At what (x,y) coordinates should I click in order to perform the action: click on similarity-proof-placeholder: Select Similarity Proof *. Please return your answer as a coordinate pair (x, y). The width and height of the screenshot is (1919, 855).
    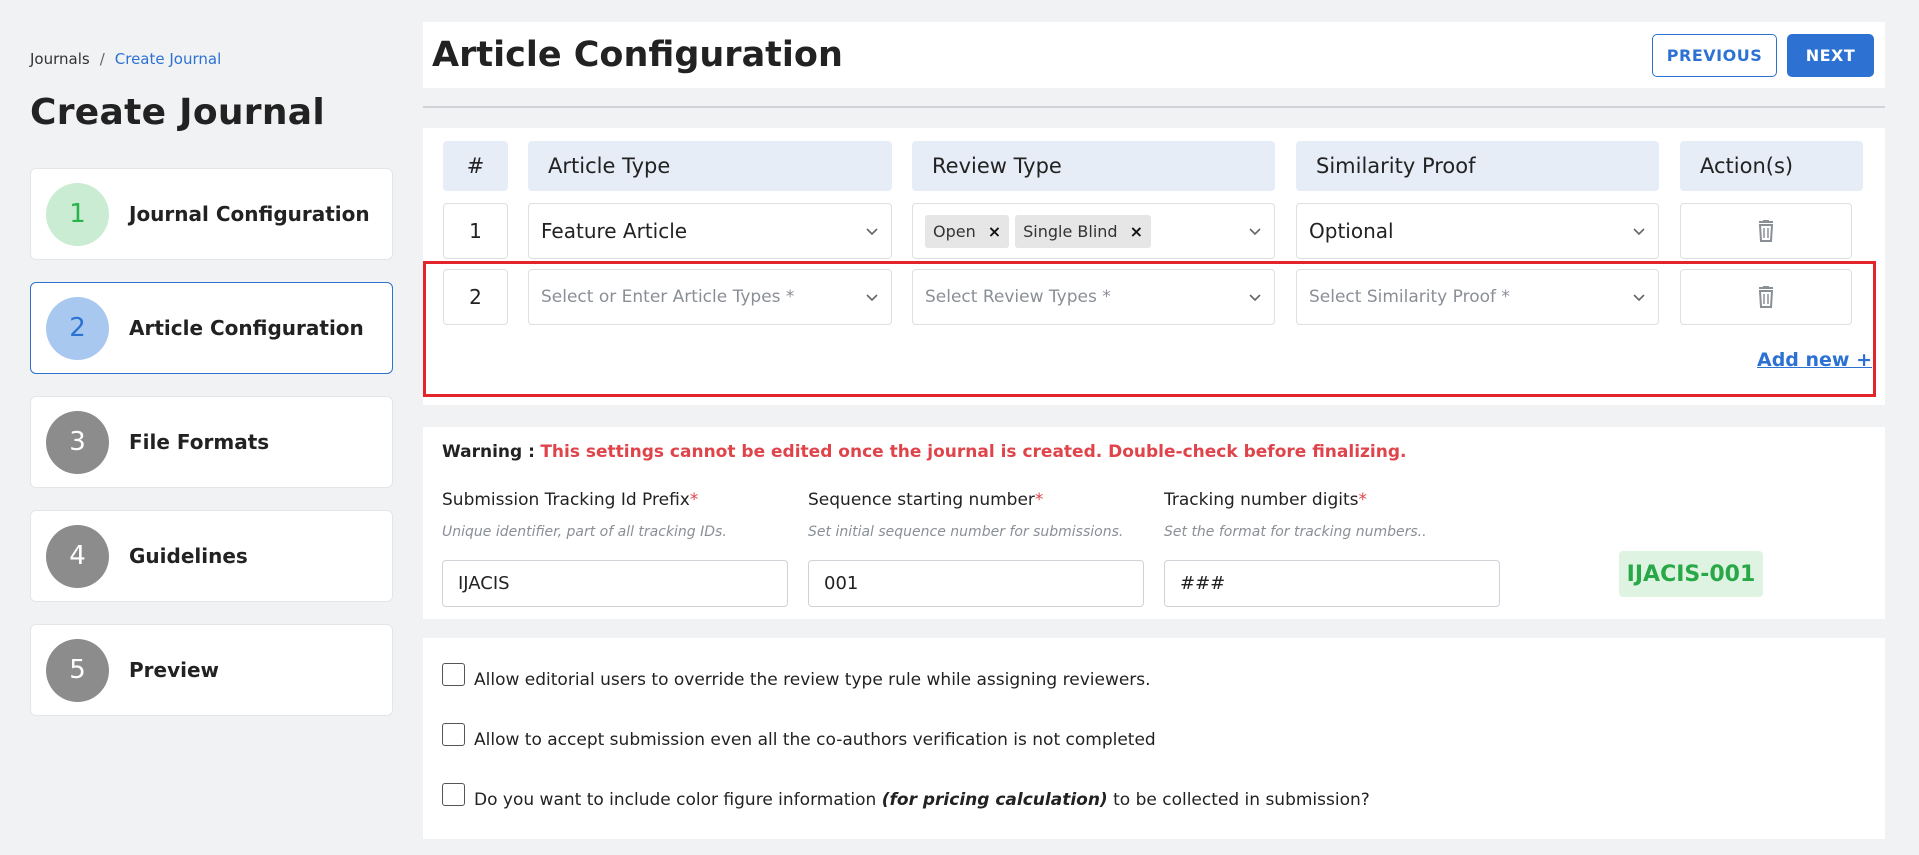
    Looking at the image, I should click on (1409, 297).